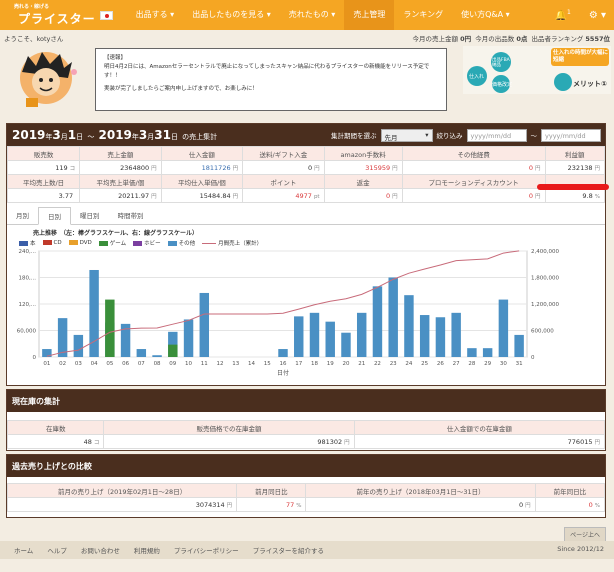  What do you see at coordinates (62, 364) in the screenshot?
I see `x-tick-label: 02` at bounding box center [62, 364].